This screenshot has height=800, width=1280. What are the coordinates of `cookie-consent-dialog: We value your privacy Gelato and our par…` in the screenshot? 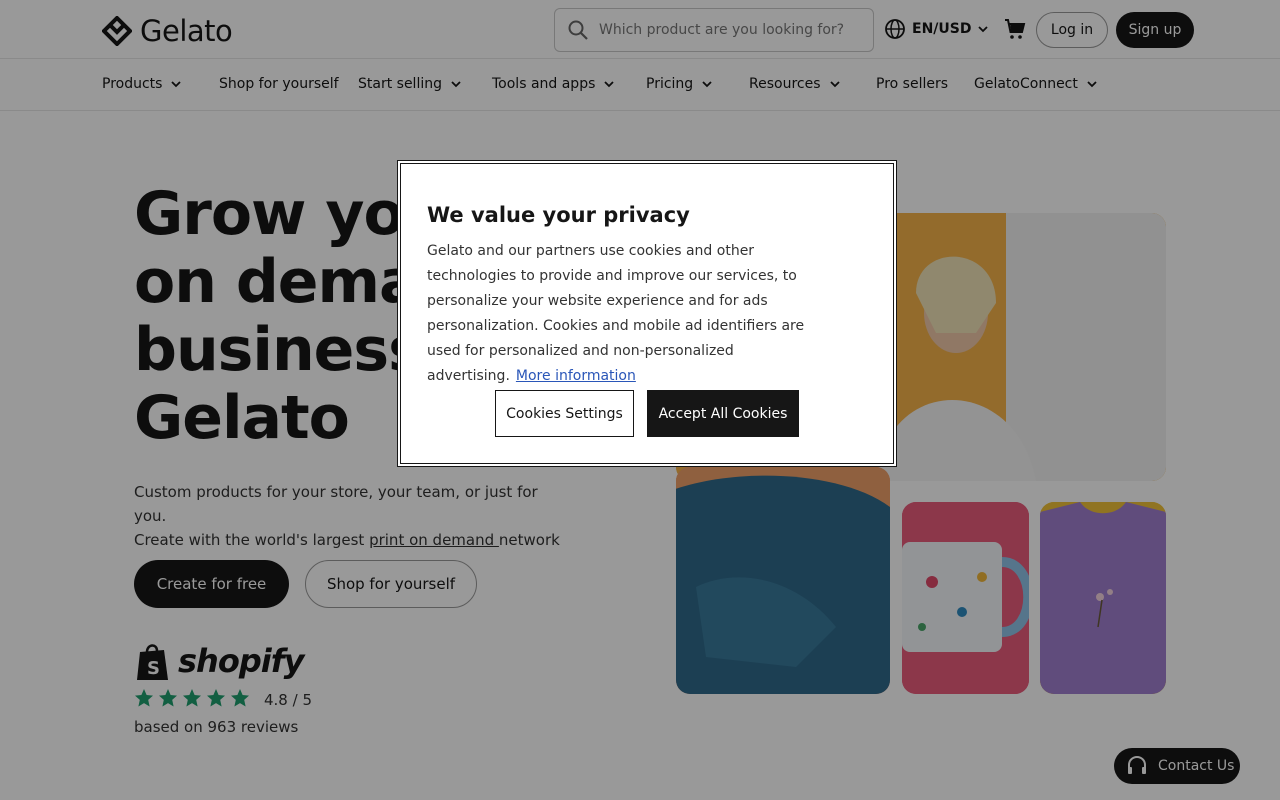 It's located at (647, 313).